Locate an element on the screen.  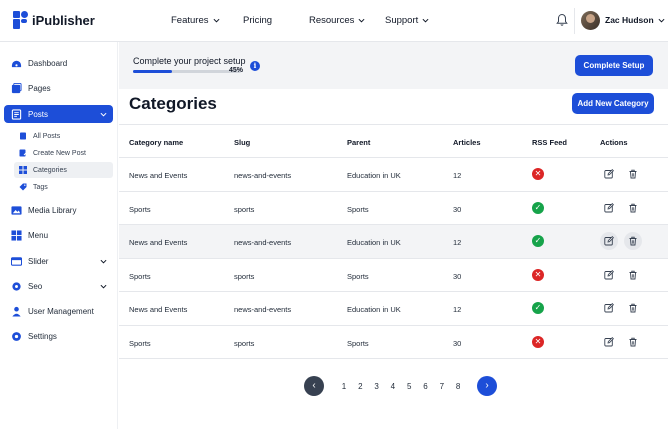
edit-document-icon is located at coordinates (23, 153).